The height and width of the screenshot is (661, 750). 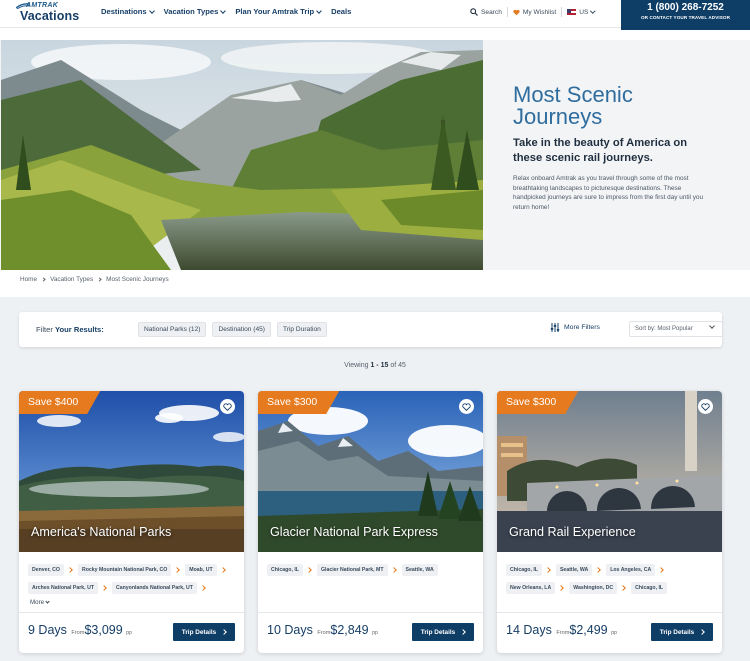 I want to click on trip-duration-price: 9 Days From$3,099 pp, so click(x=80, y=630).